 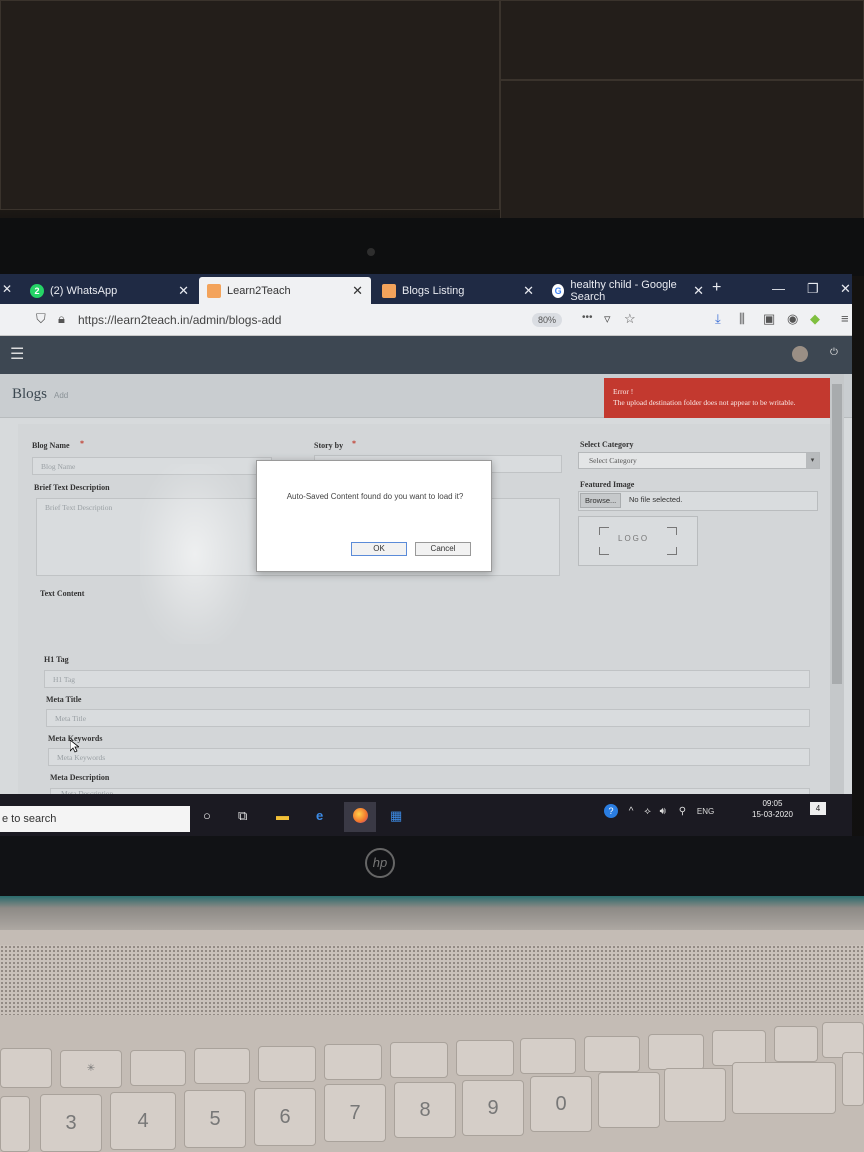 What do you see at coordinates (215, 1119) in the screenshot?
I see `keyboard-key: 5` at bounding box center [215, 1119].